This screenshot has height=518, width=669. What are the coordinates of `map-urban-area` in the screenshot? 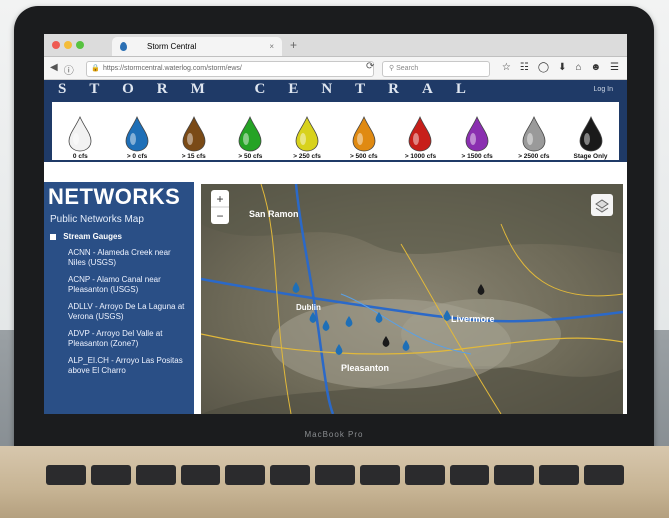 It's located at (481, 334).